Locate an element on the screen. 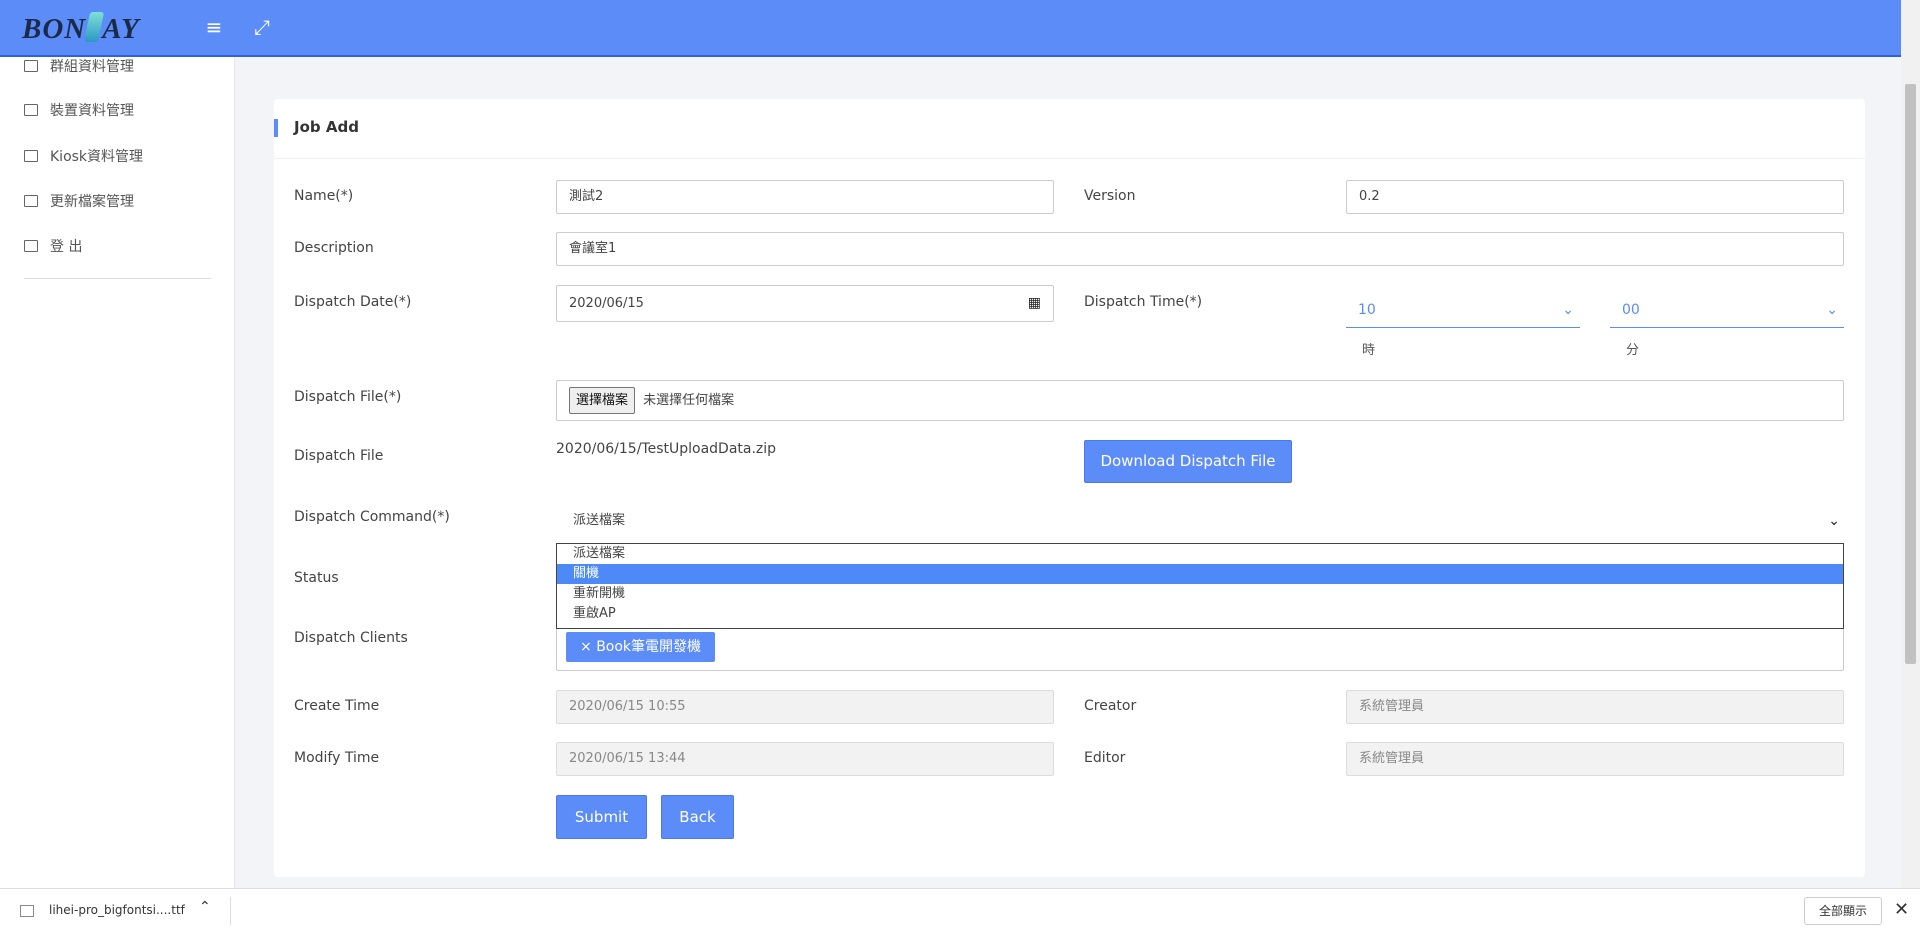  dispatch-file-label: Dispatch File is located at coordinates (339, 456).